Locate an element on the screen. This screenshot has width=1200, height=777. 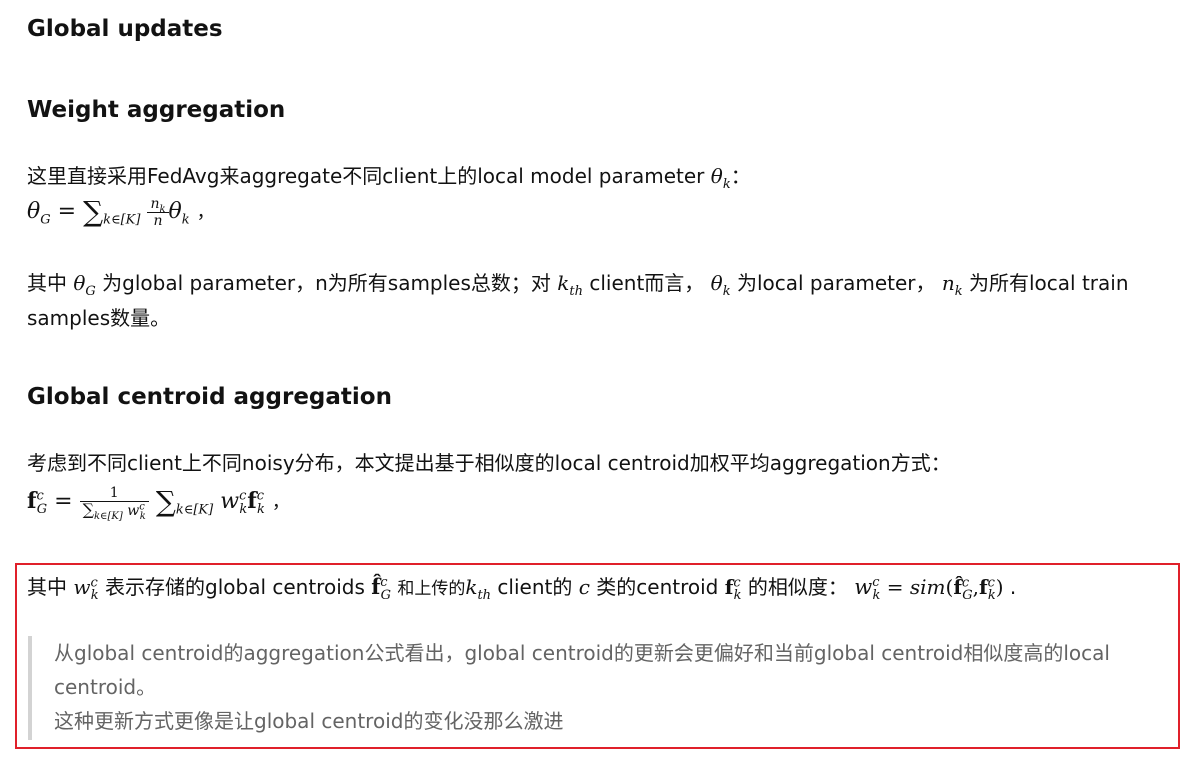
formula-w-k: wck is located at coordinates (234, 503).